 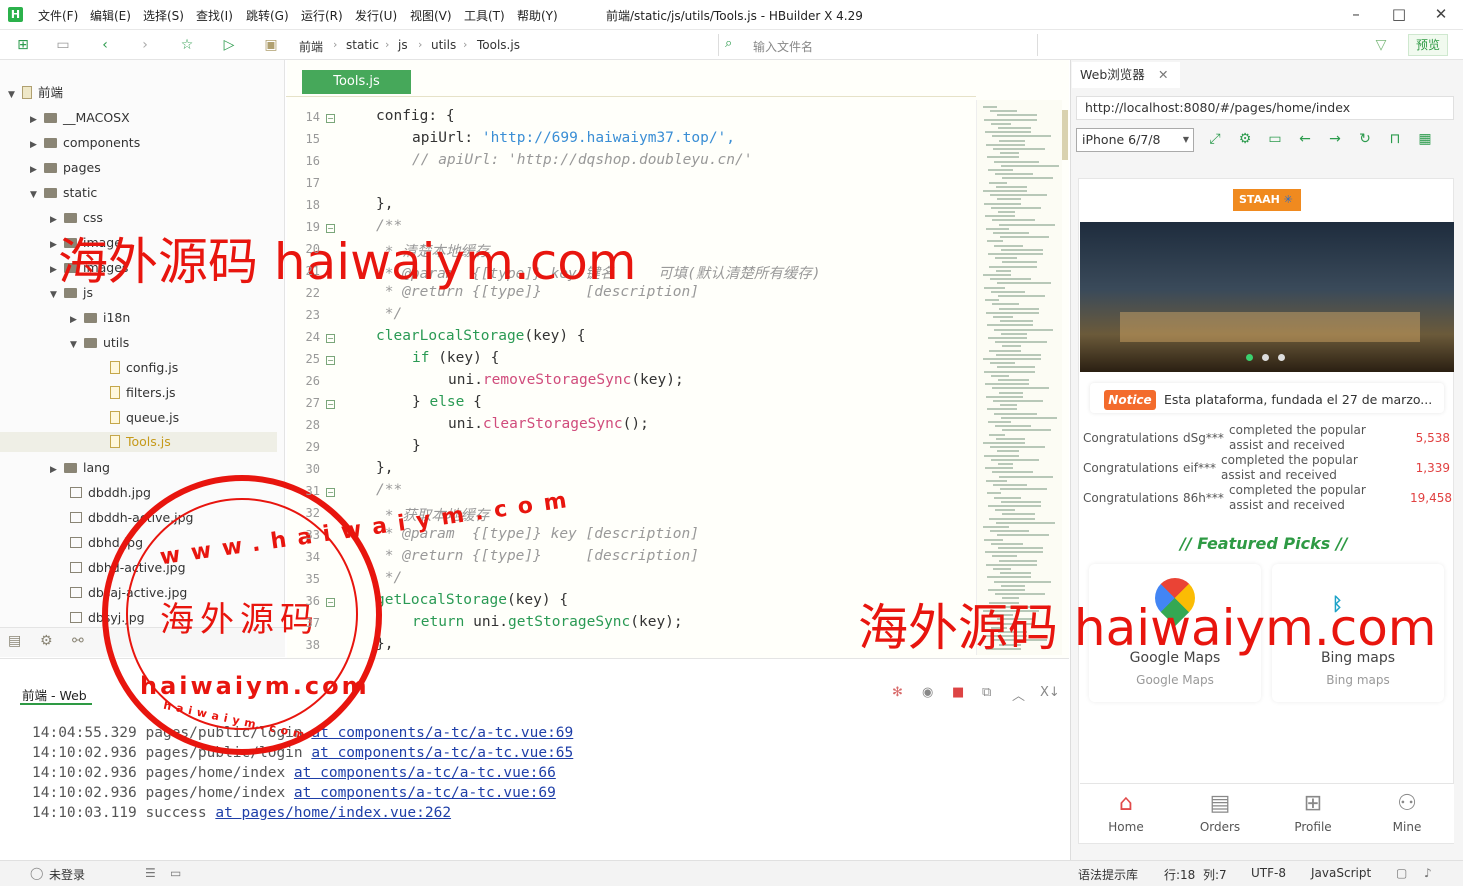 I want to click on tab-mine: ⚇ Mine, so click(x=1407, y=811).